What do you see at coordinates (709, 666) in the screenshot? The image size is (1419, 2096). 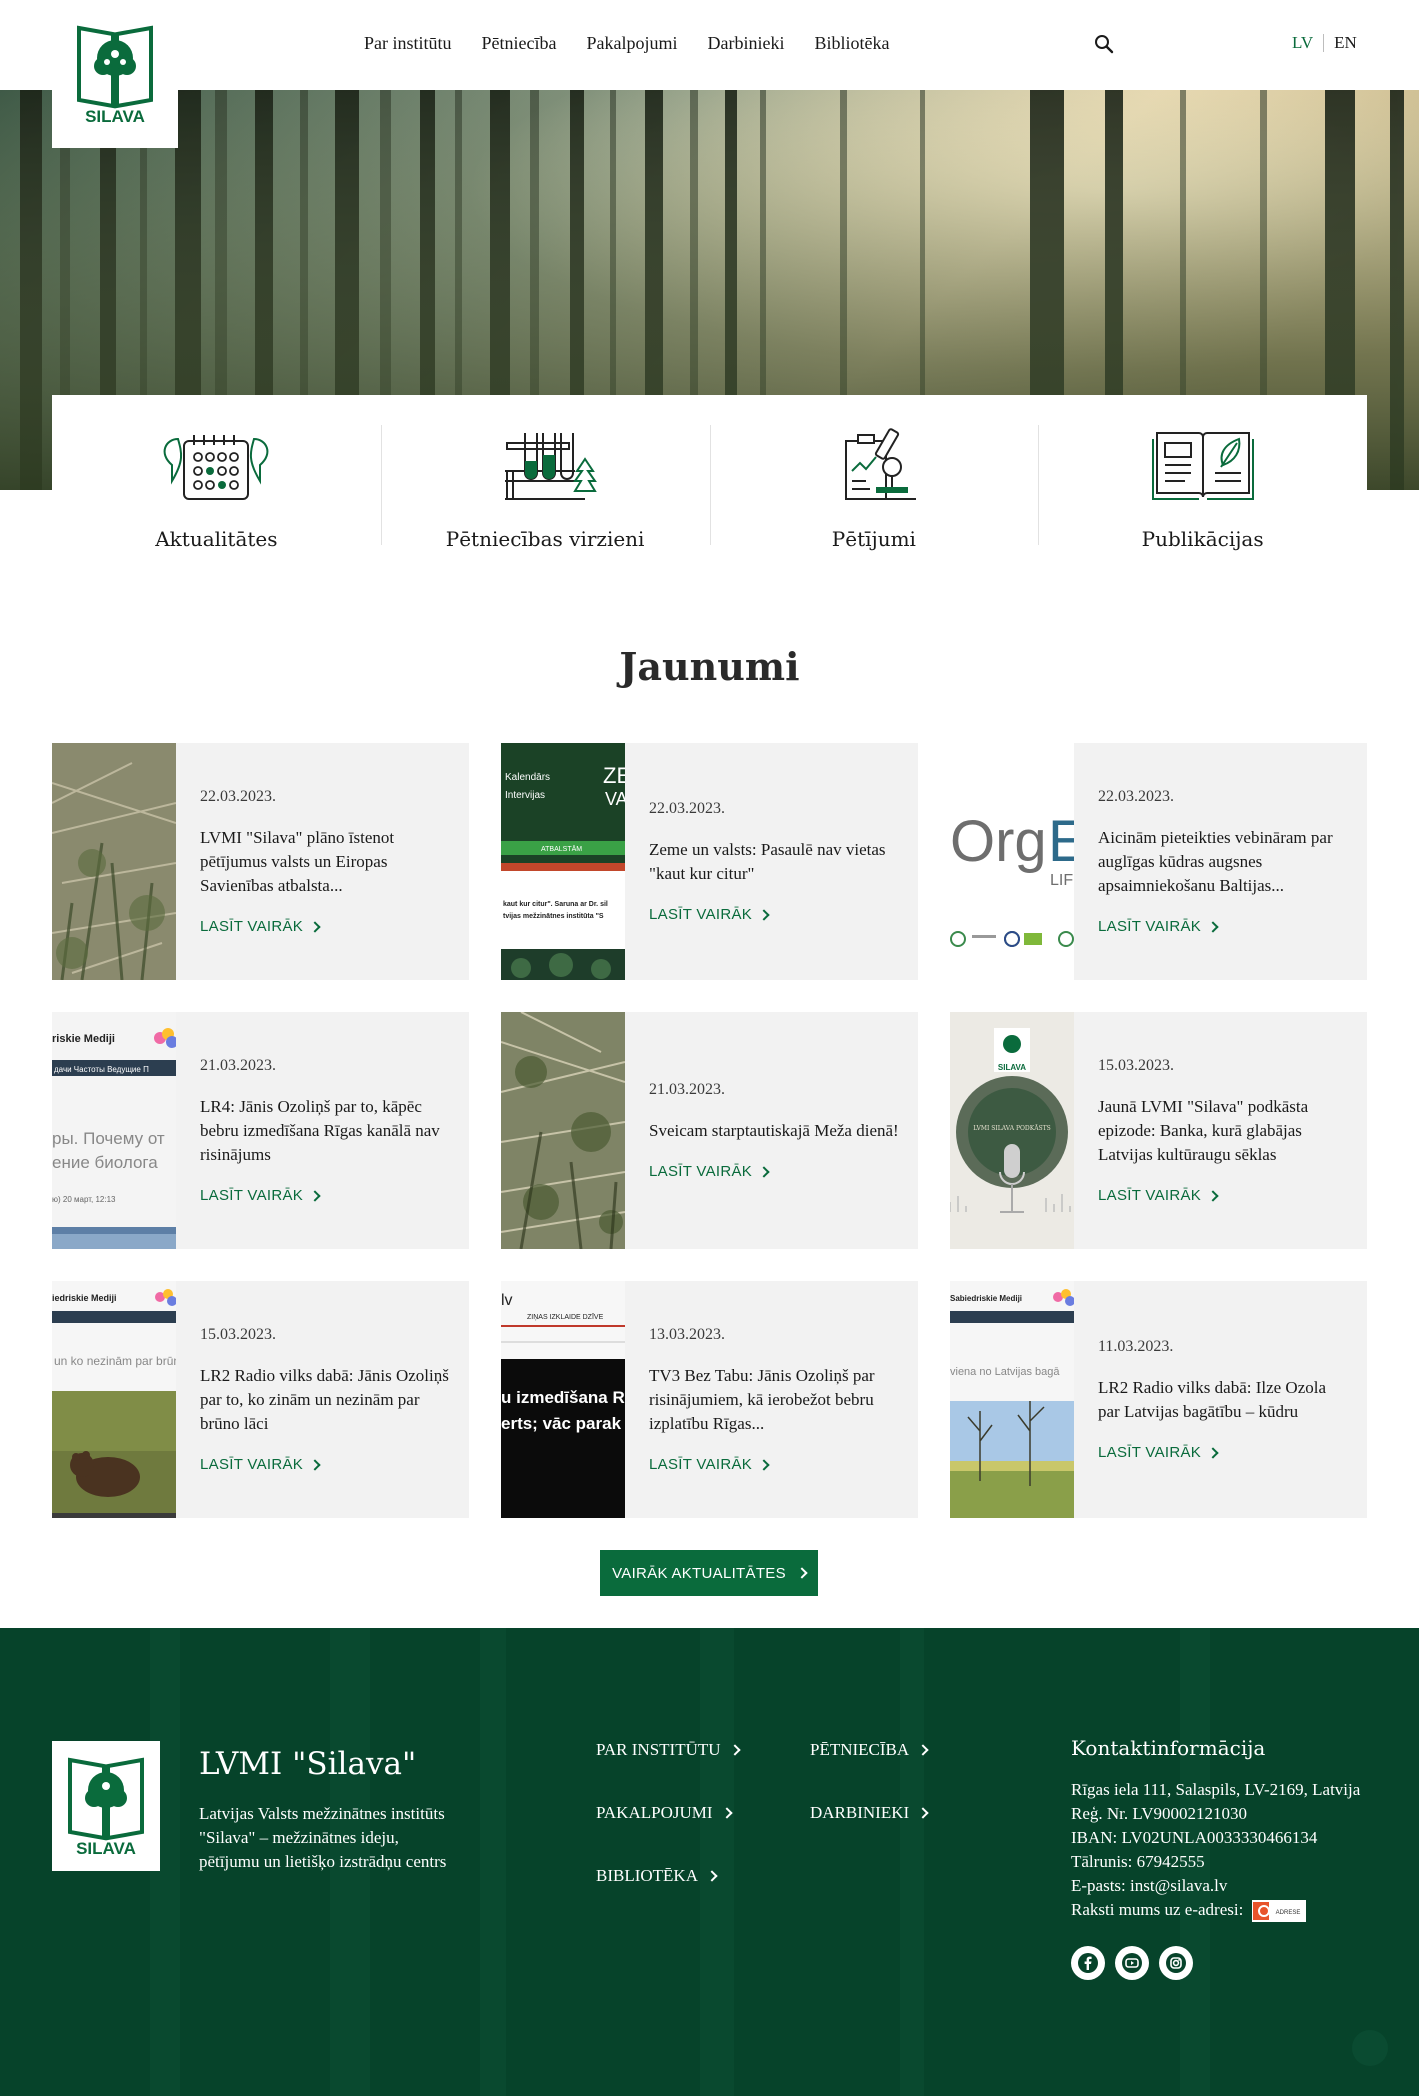 I see `news-section-title: Jaunumi` at bounding box center [709, 666].